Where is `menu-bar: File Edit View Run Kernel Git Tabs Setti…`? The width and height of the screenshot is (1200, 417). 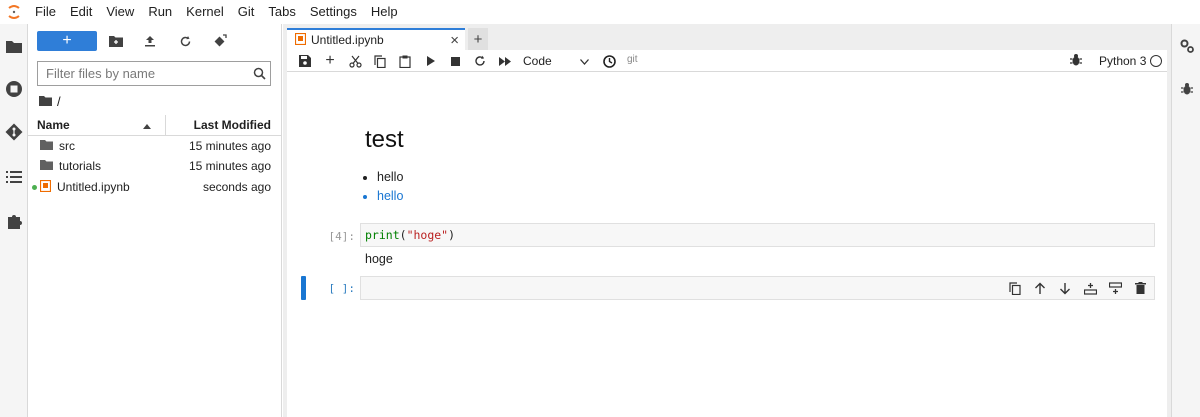 menu-bar: File Edit View Run Kernel Git Tabs Setti… is located at coordinates (600, 12).